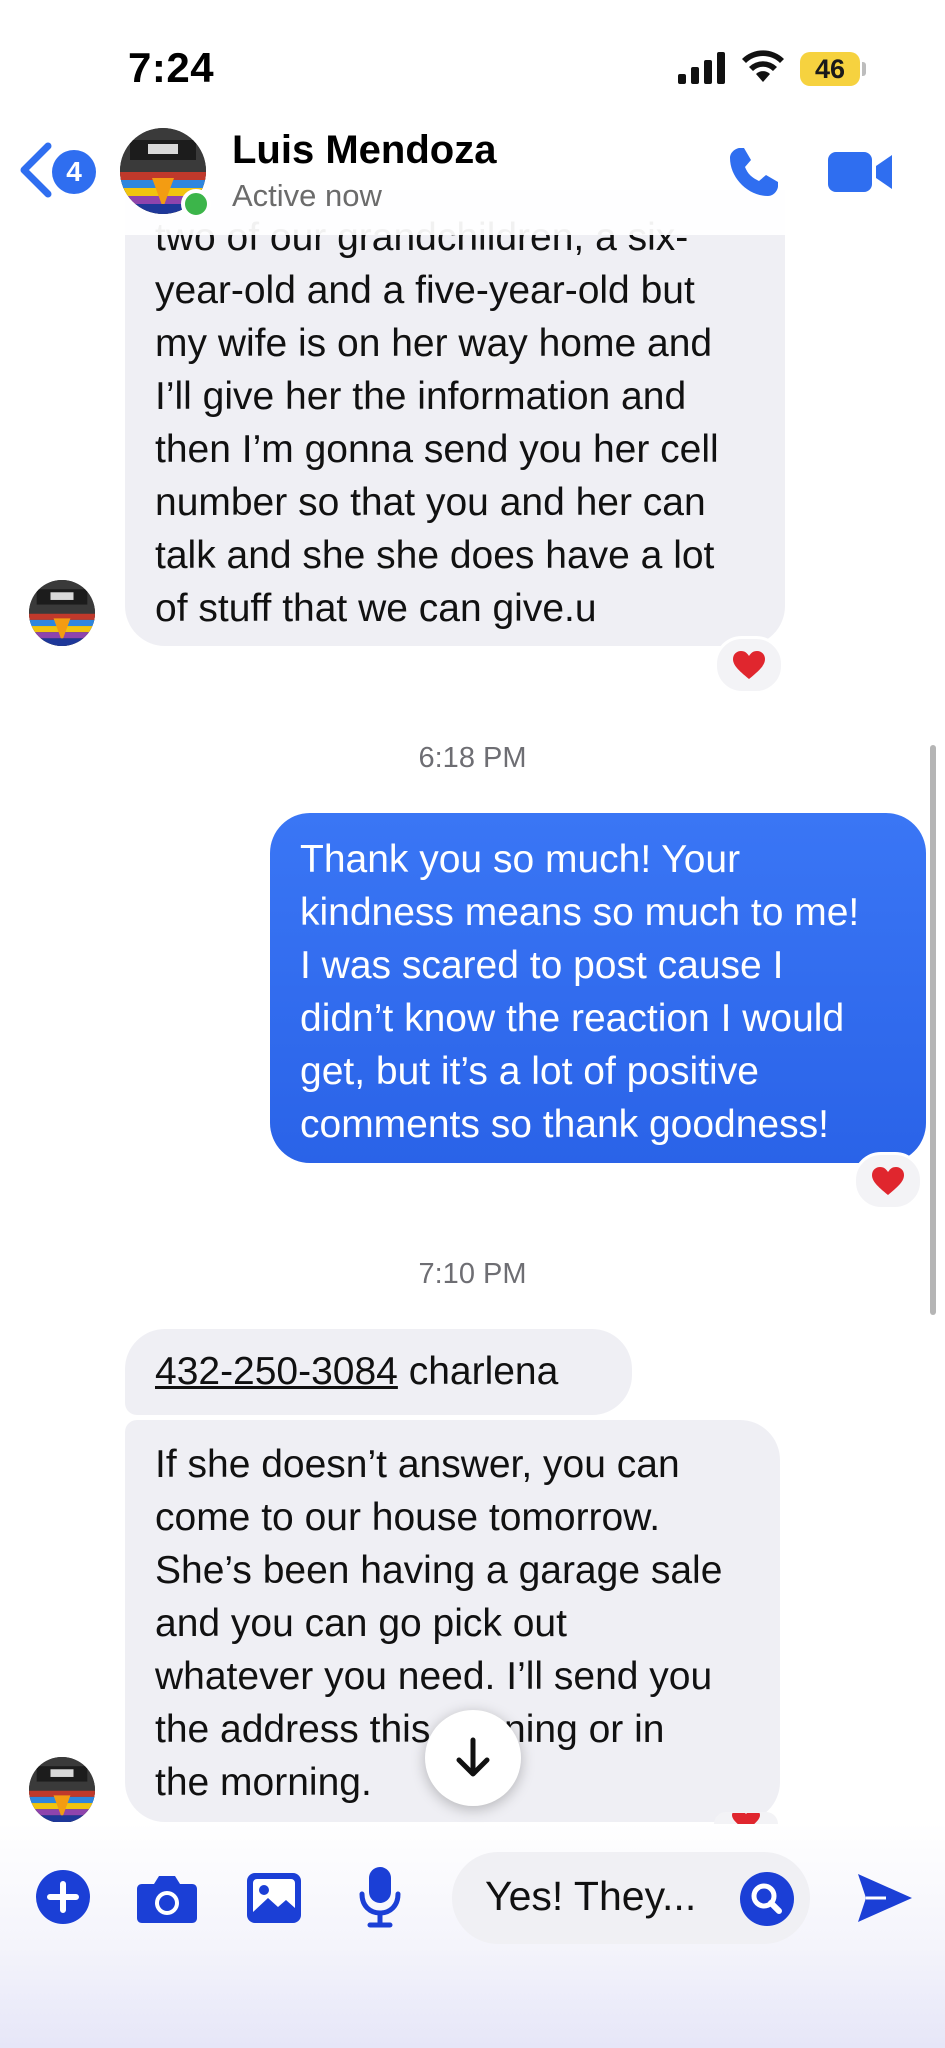 Image resolution: width=945 pixels, height=2048 pixels. What do you see at coordinates (767, 1899) in the screenshot?
I see `search-icon` at bounding box center [767, 1899].